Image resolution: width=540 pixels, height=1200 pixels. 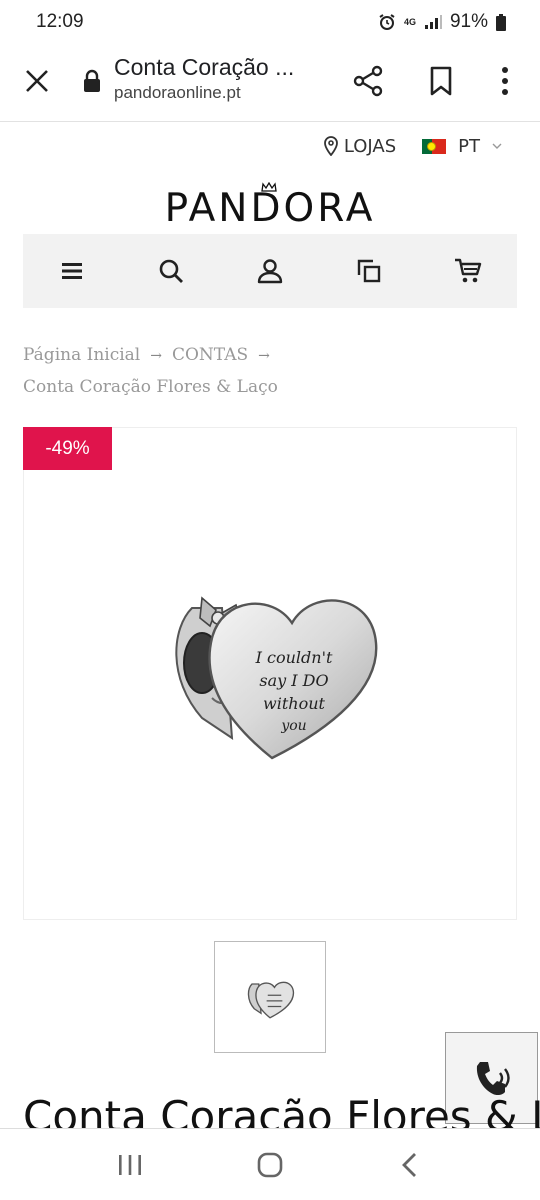 I want to click on search-icon, so click(x=171, y=271).